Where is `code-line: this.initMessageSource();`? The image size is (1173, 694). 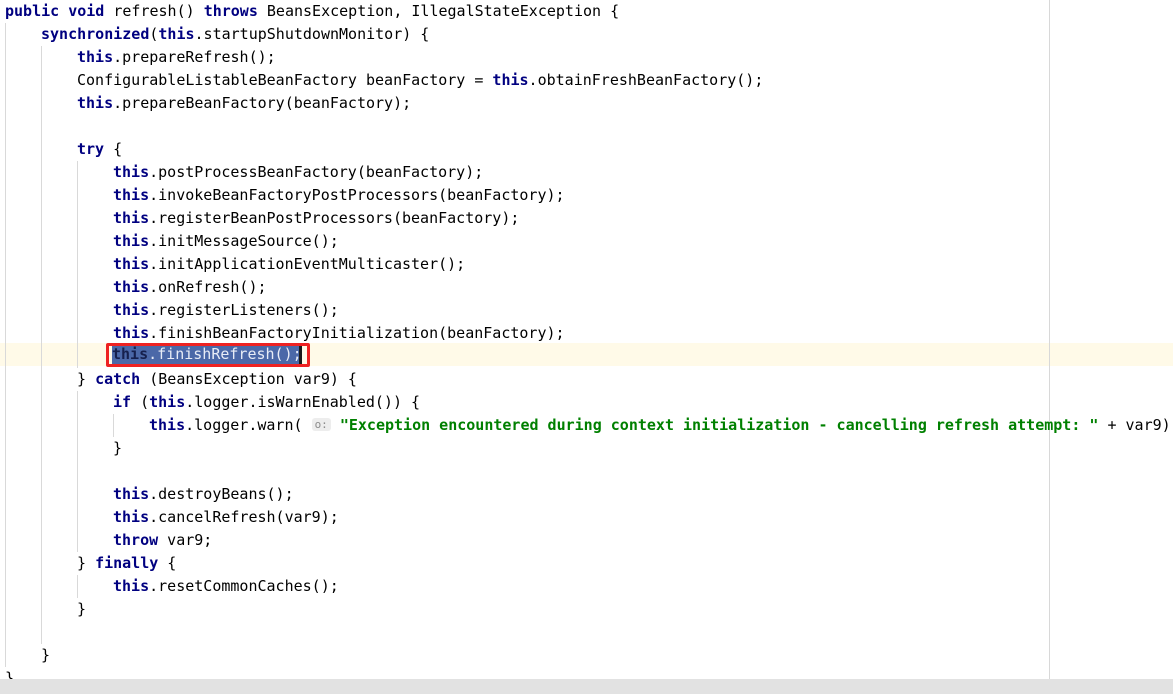 code-line: this.initMessageSource(); is located at coordinates (169, 241).